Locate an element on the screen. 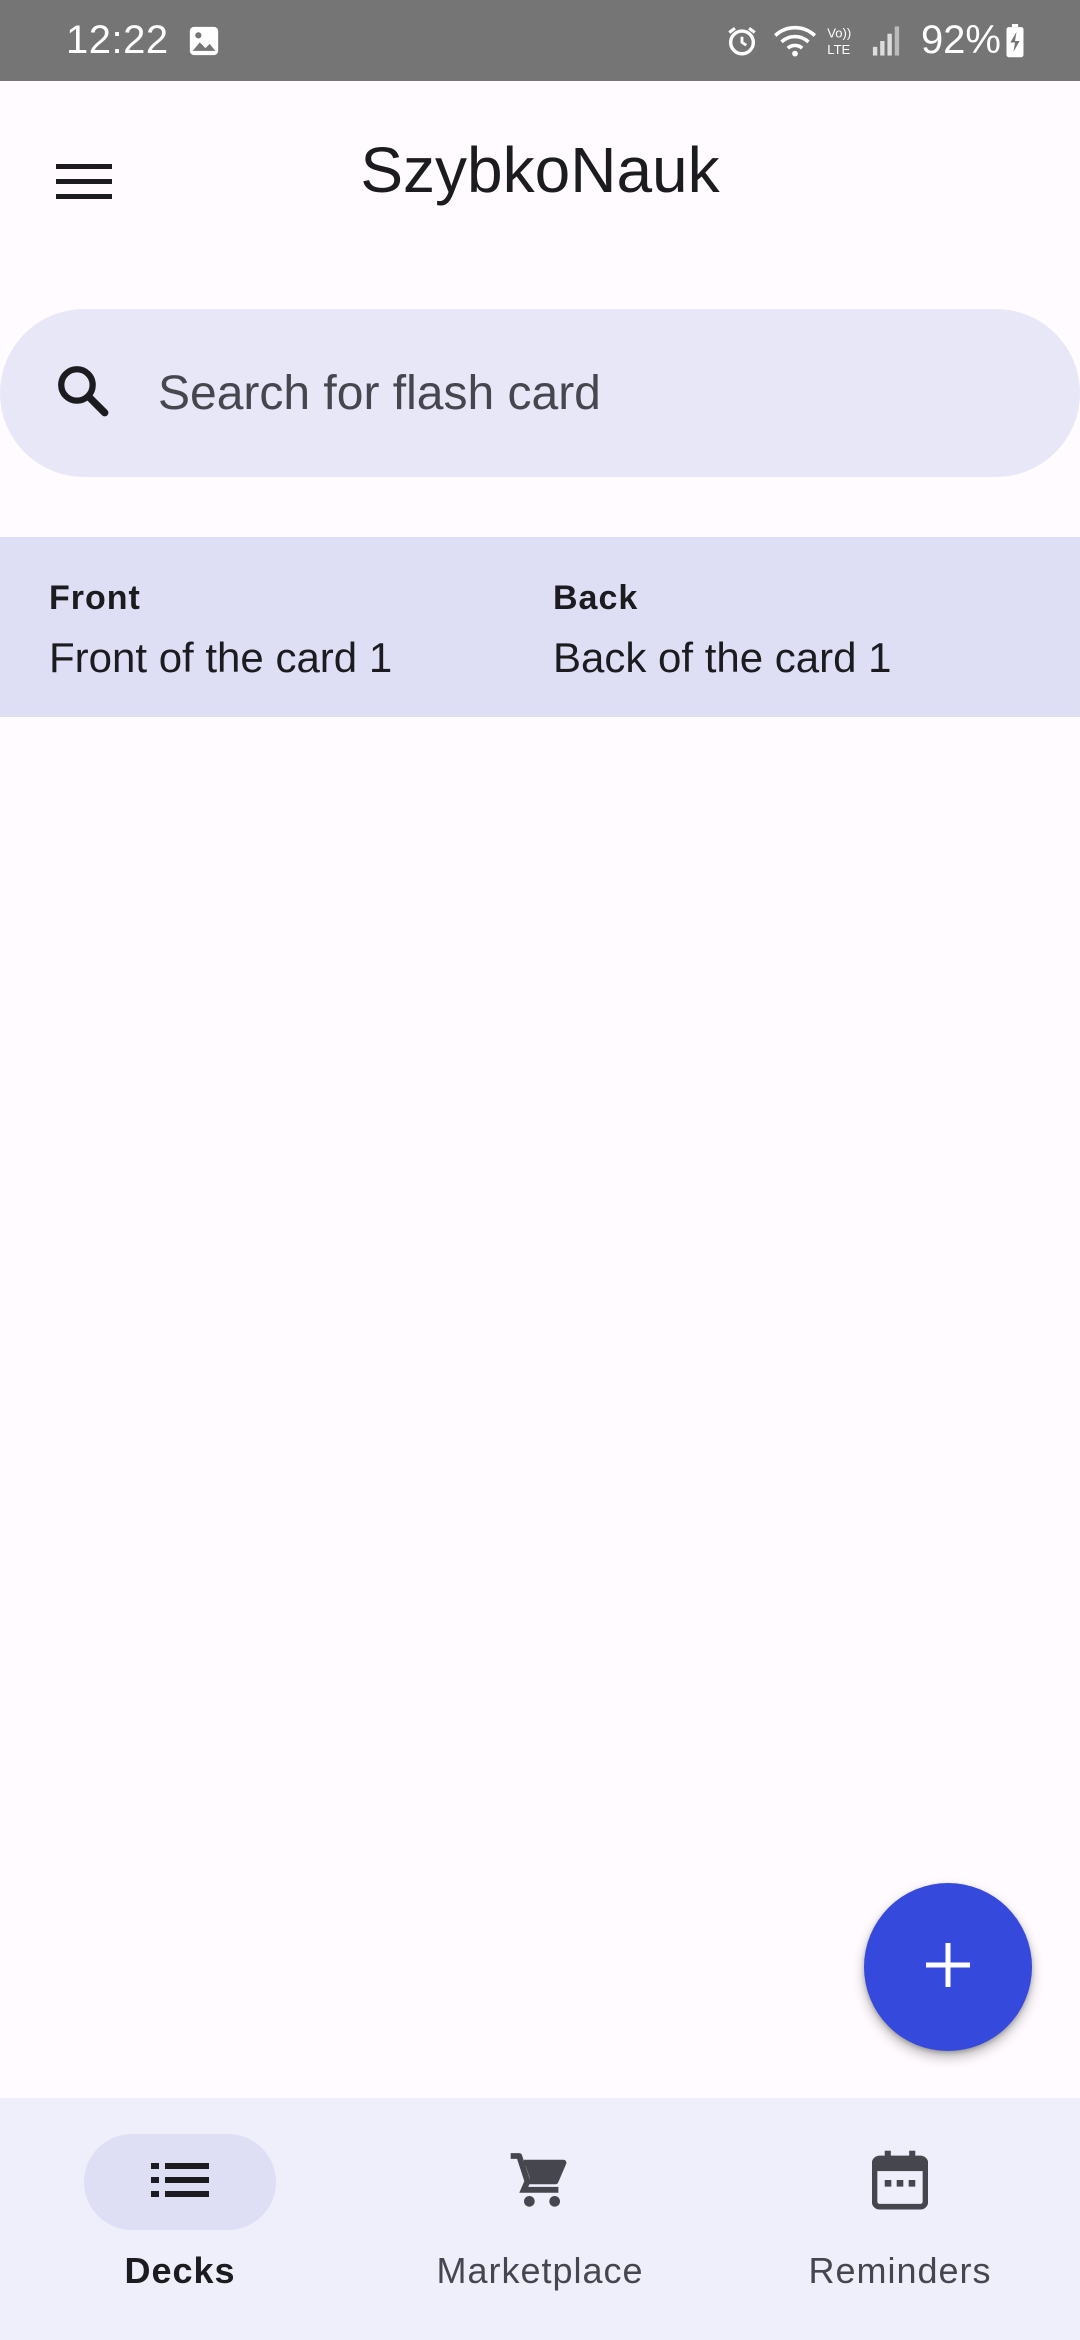 The image size is (1080, 2340). cart-icon is located at coordinates (540, 2182).